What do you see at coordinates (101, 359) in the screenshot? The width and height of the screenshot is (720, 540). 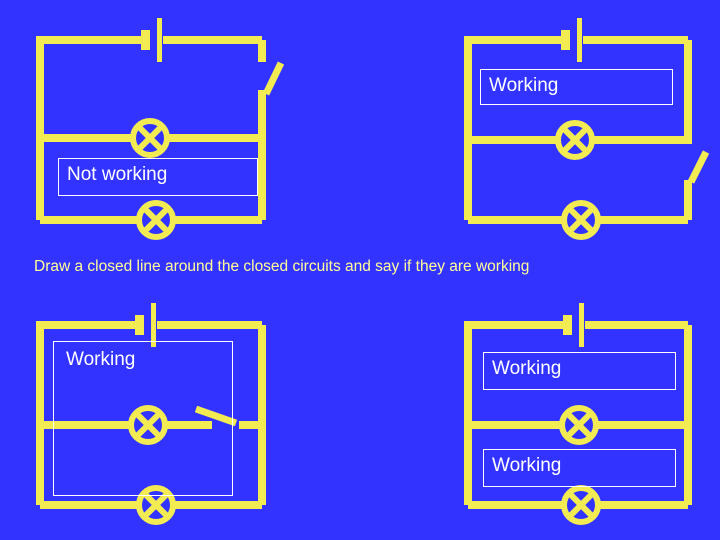 I see `verdict-label-bottom-left: Working` at bounding box center [101, 359].